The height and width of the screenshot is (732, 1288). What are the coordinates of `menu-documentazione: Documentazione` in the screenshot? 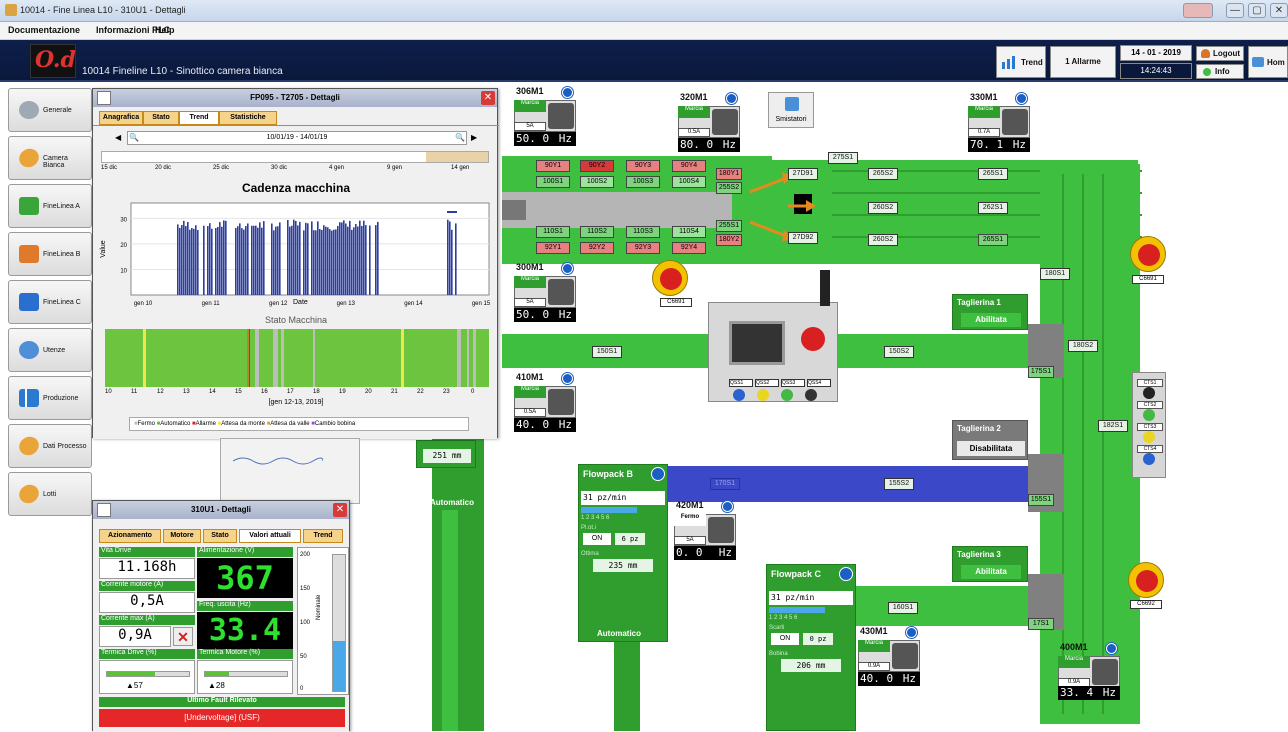 It's located at (44, 30).